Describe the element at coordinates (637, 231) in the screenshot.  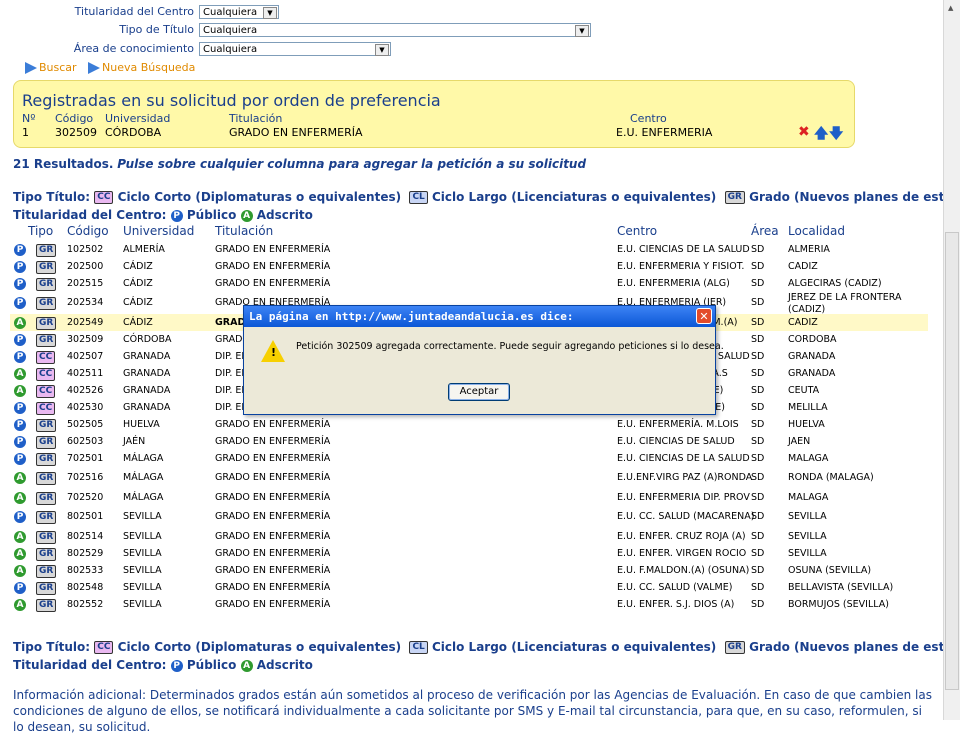
I see `th-centro: Centro` at that location.